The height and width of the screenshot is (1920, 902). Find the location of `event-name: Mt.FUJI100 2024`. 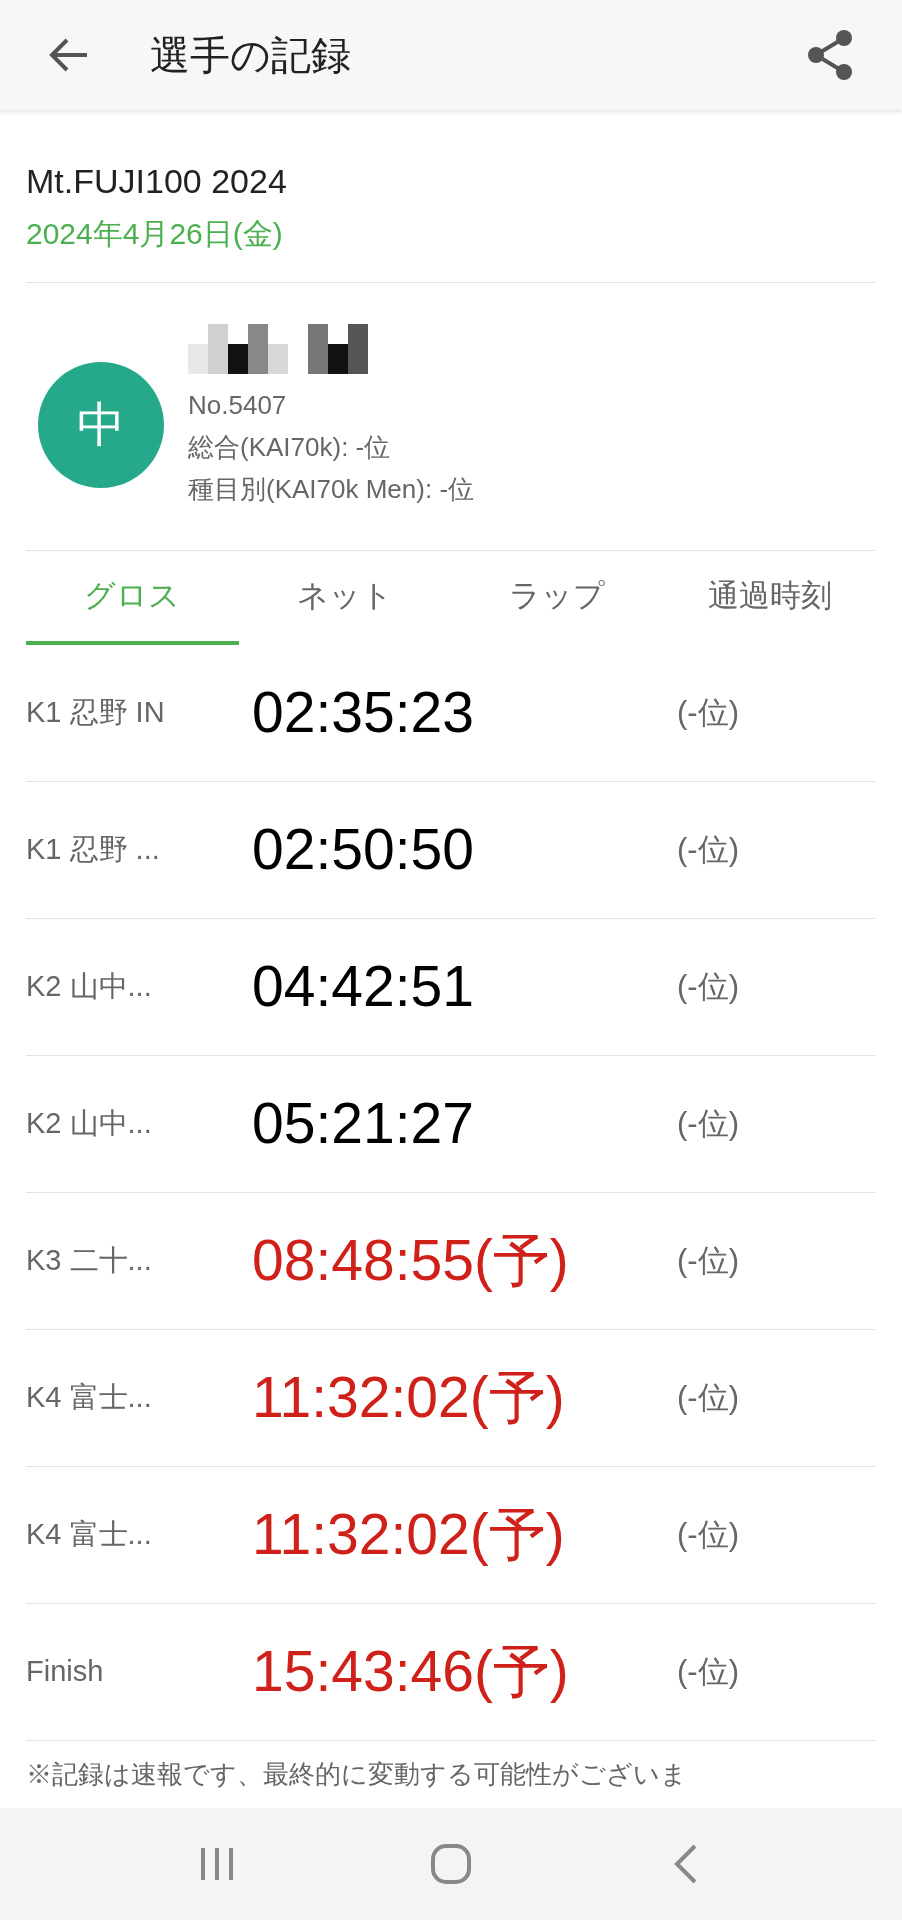

event-name: Mt.FUJI100 2024 is located at coordinates (157, 181).